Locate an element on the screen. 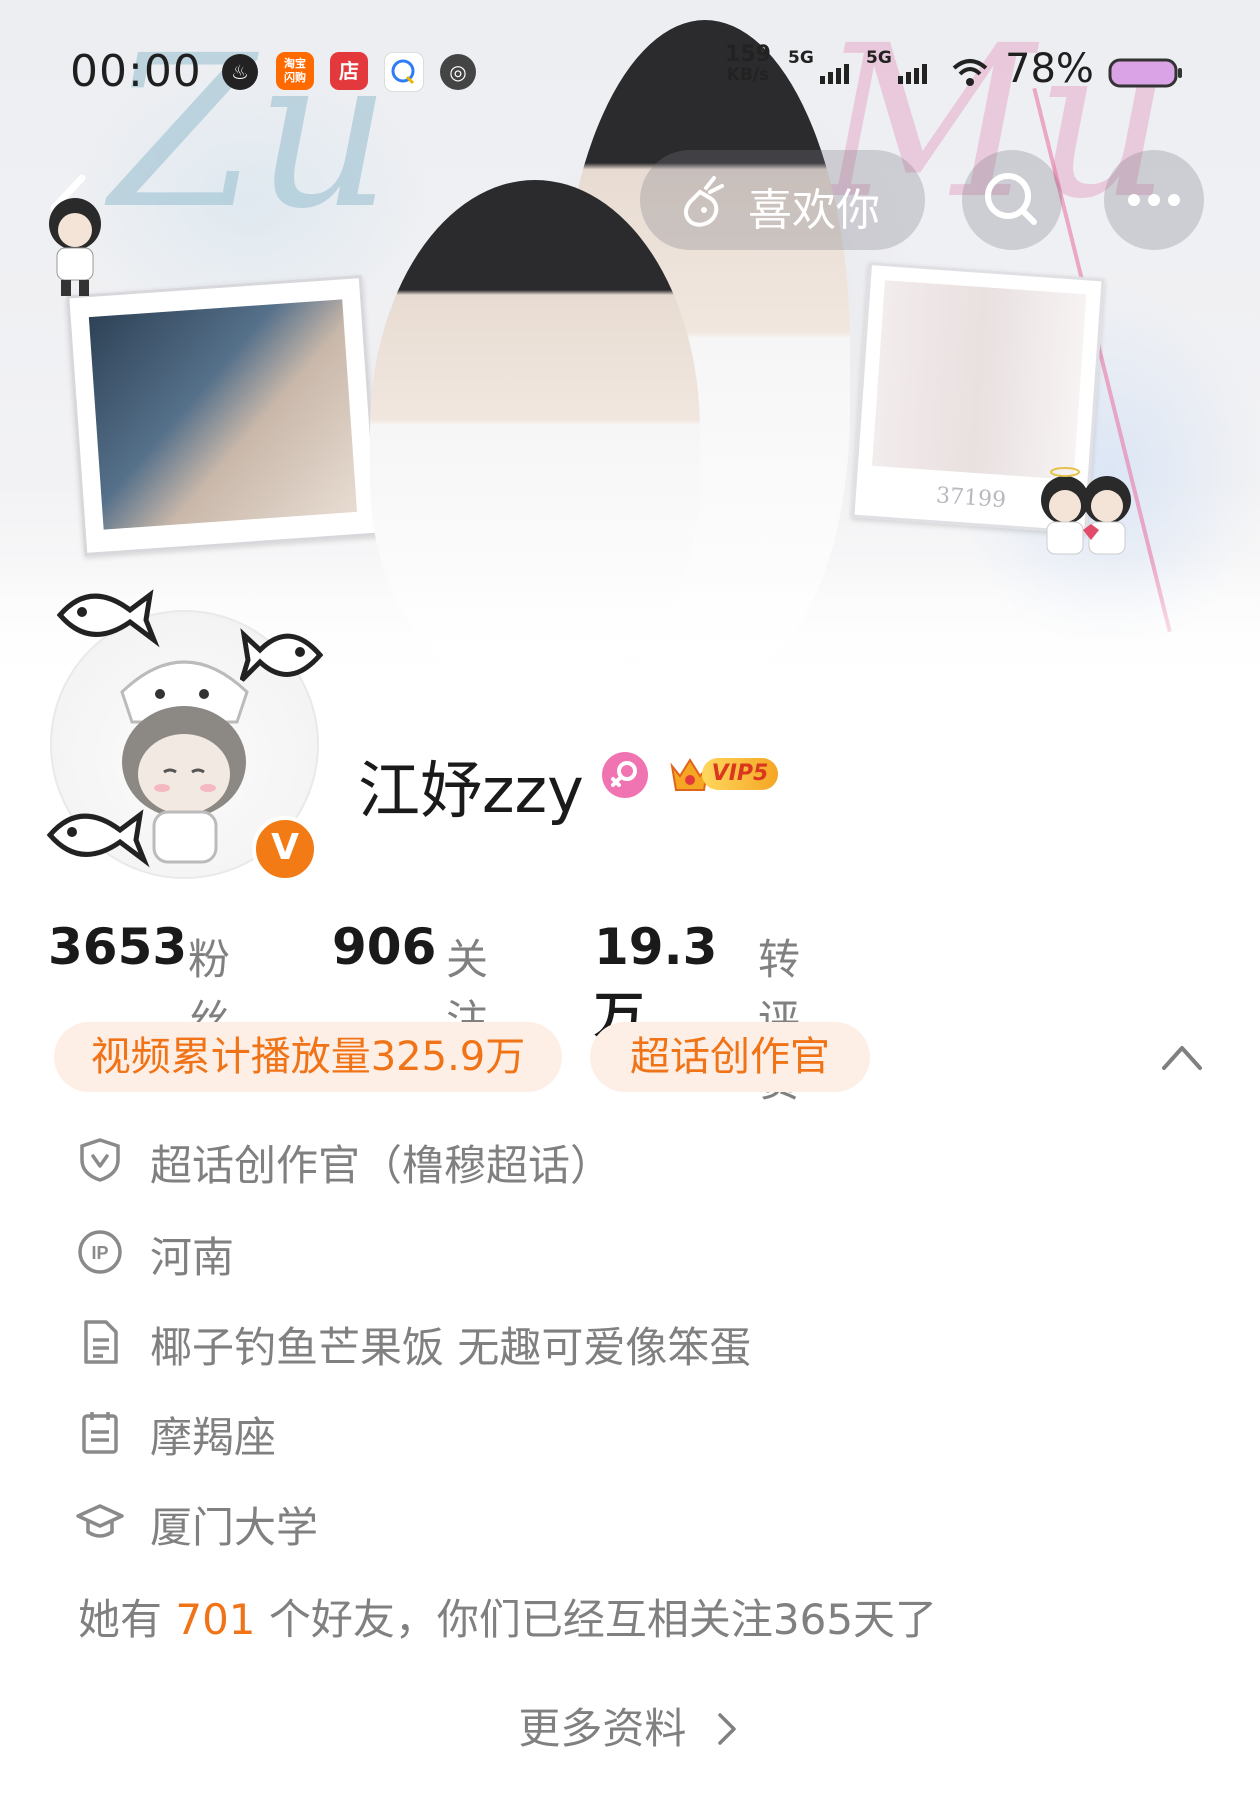 This screenshot has width=1260, height=1796. more-button is located at coordinates (1154, 200).